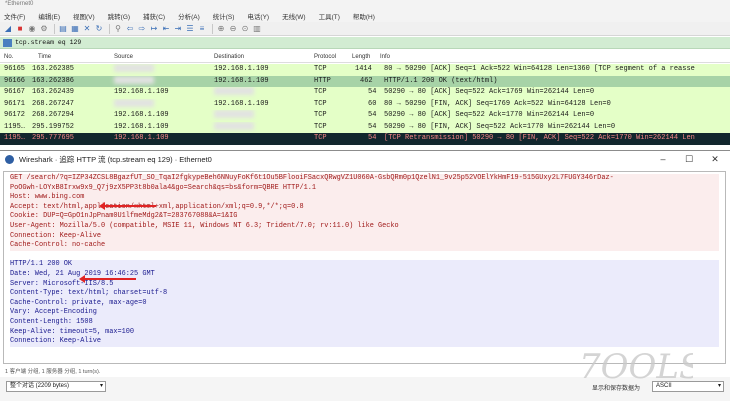 The image size is (730, 401). Describe the element at coordinates (75, 29) in the screenshot. I see `save-icon: ▦` at that location.